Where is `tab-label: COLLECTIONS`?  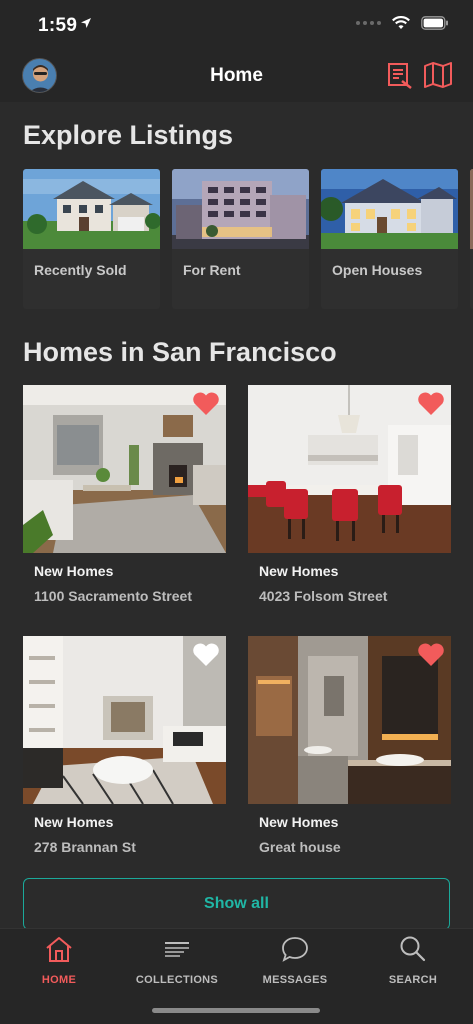
tab-label: COLLECTIONS is located at coordinates (177, 980).